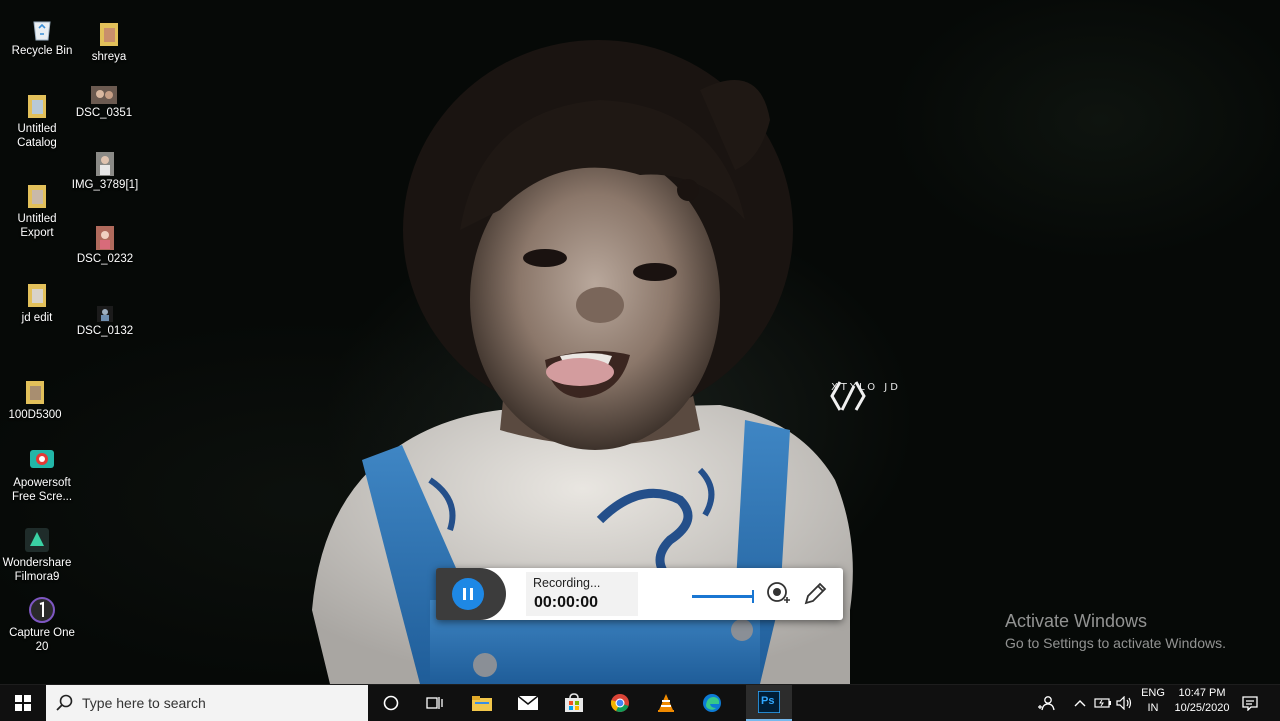 The width and height of the screenshot is (1280, 721). I want to click on pause-button-container, so click(471, 594).